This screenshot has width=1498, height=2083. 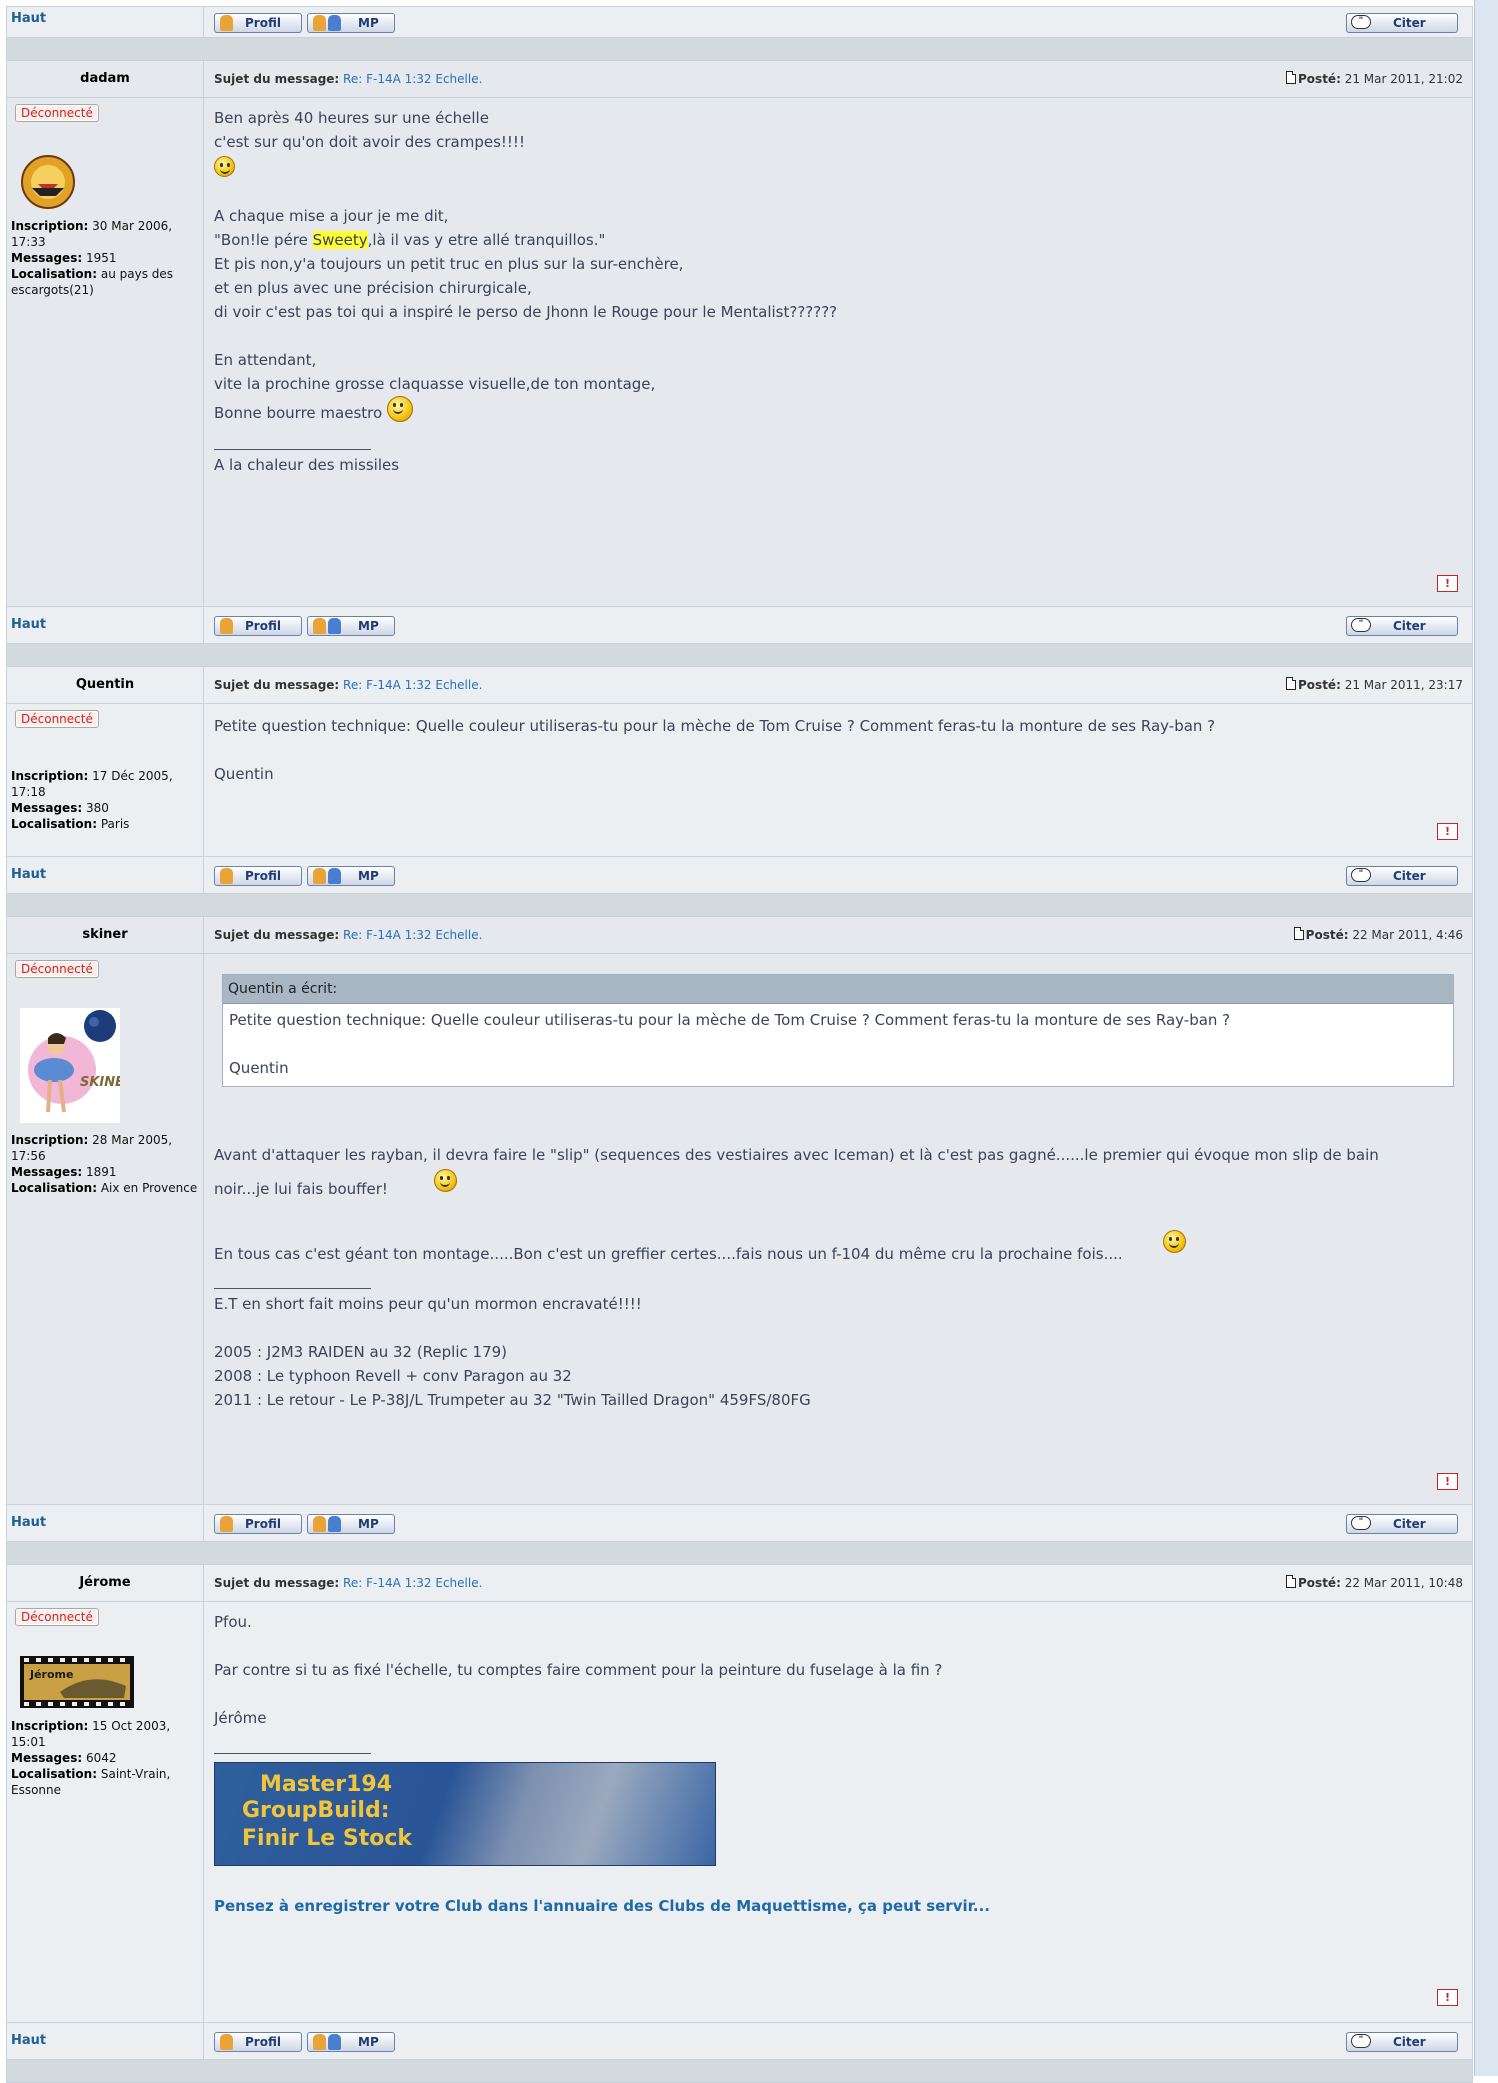 What do you see at coordinates (1374, 685) in the screenshot?
I see `post-date: Posté: 21 Mar 2011, 23:17` at bounding box center [1374, 685].